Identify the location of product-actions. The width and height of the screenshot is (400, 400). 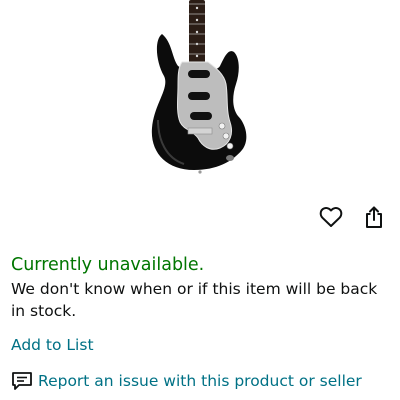
(356, 219).